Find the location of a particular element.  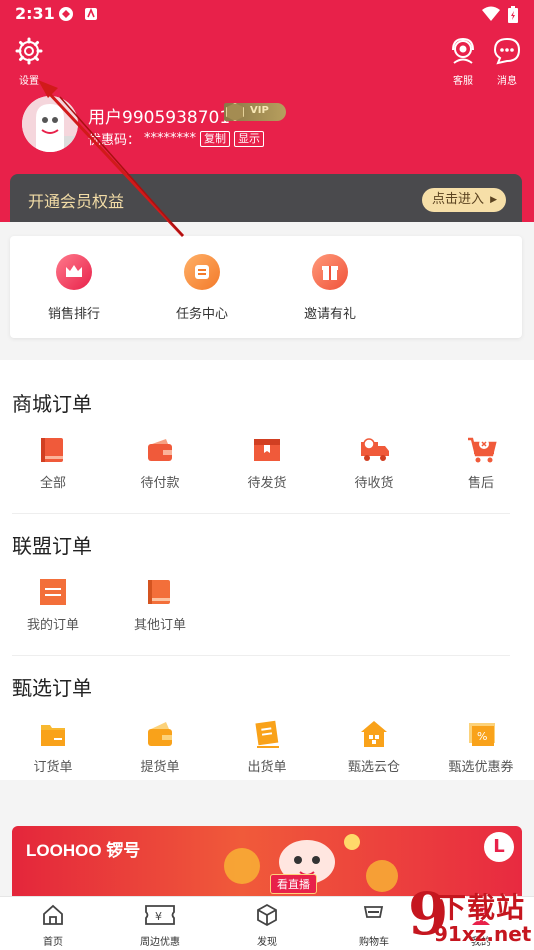

banner-logo: LOOHOO 锣号 is located at coordinates (83, 850).